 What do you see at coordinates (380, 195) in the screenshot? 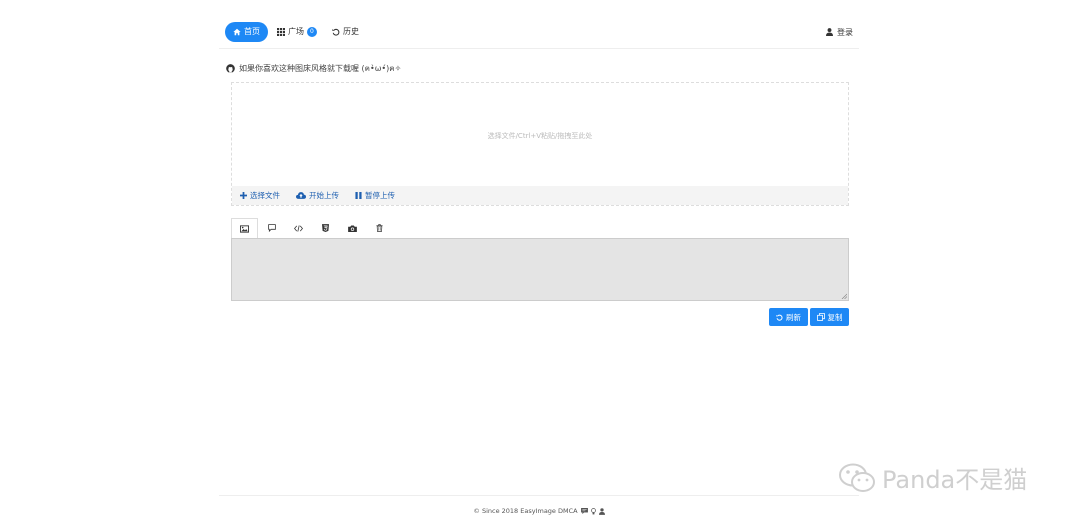
I see `pause-upload-label: 暂停上传` at bounding box center [380, 195].